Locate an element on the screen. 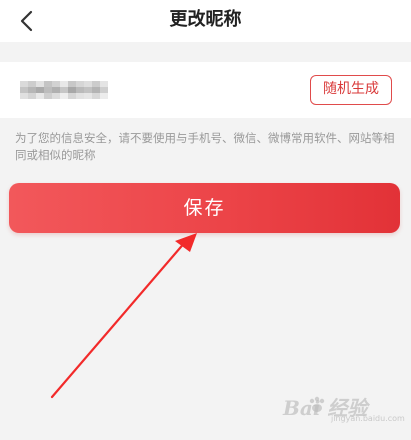  arrow-icon is located at coordinates (123, 316).